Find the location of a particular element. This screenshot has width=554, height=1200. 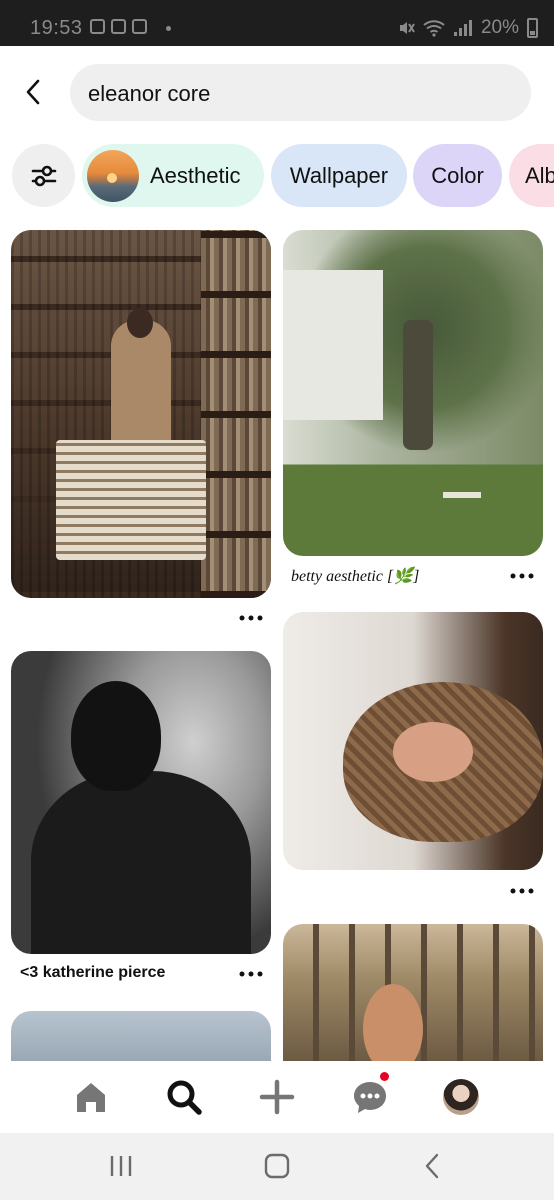

chip-label: Wallpaper is located at coordinates (339, 175).